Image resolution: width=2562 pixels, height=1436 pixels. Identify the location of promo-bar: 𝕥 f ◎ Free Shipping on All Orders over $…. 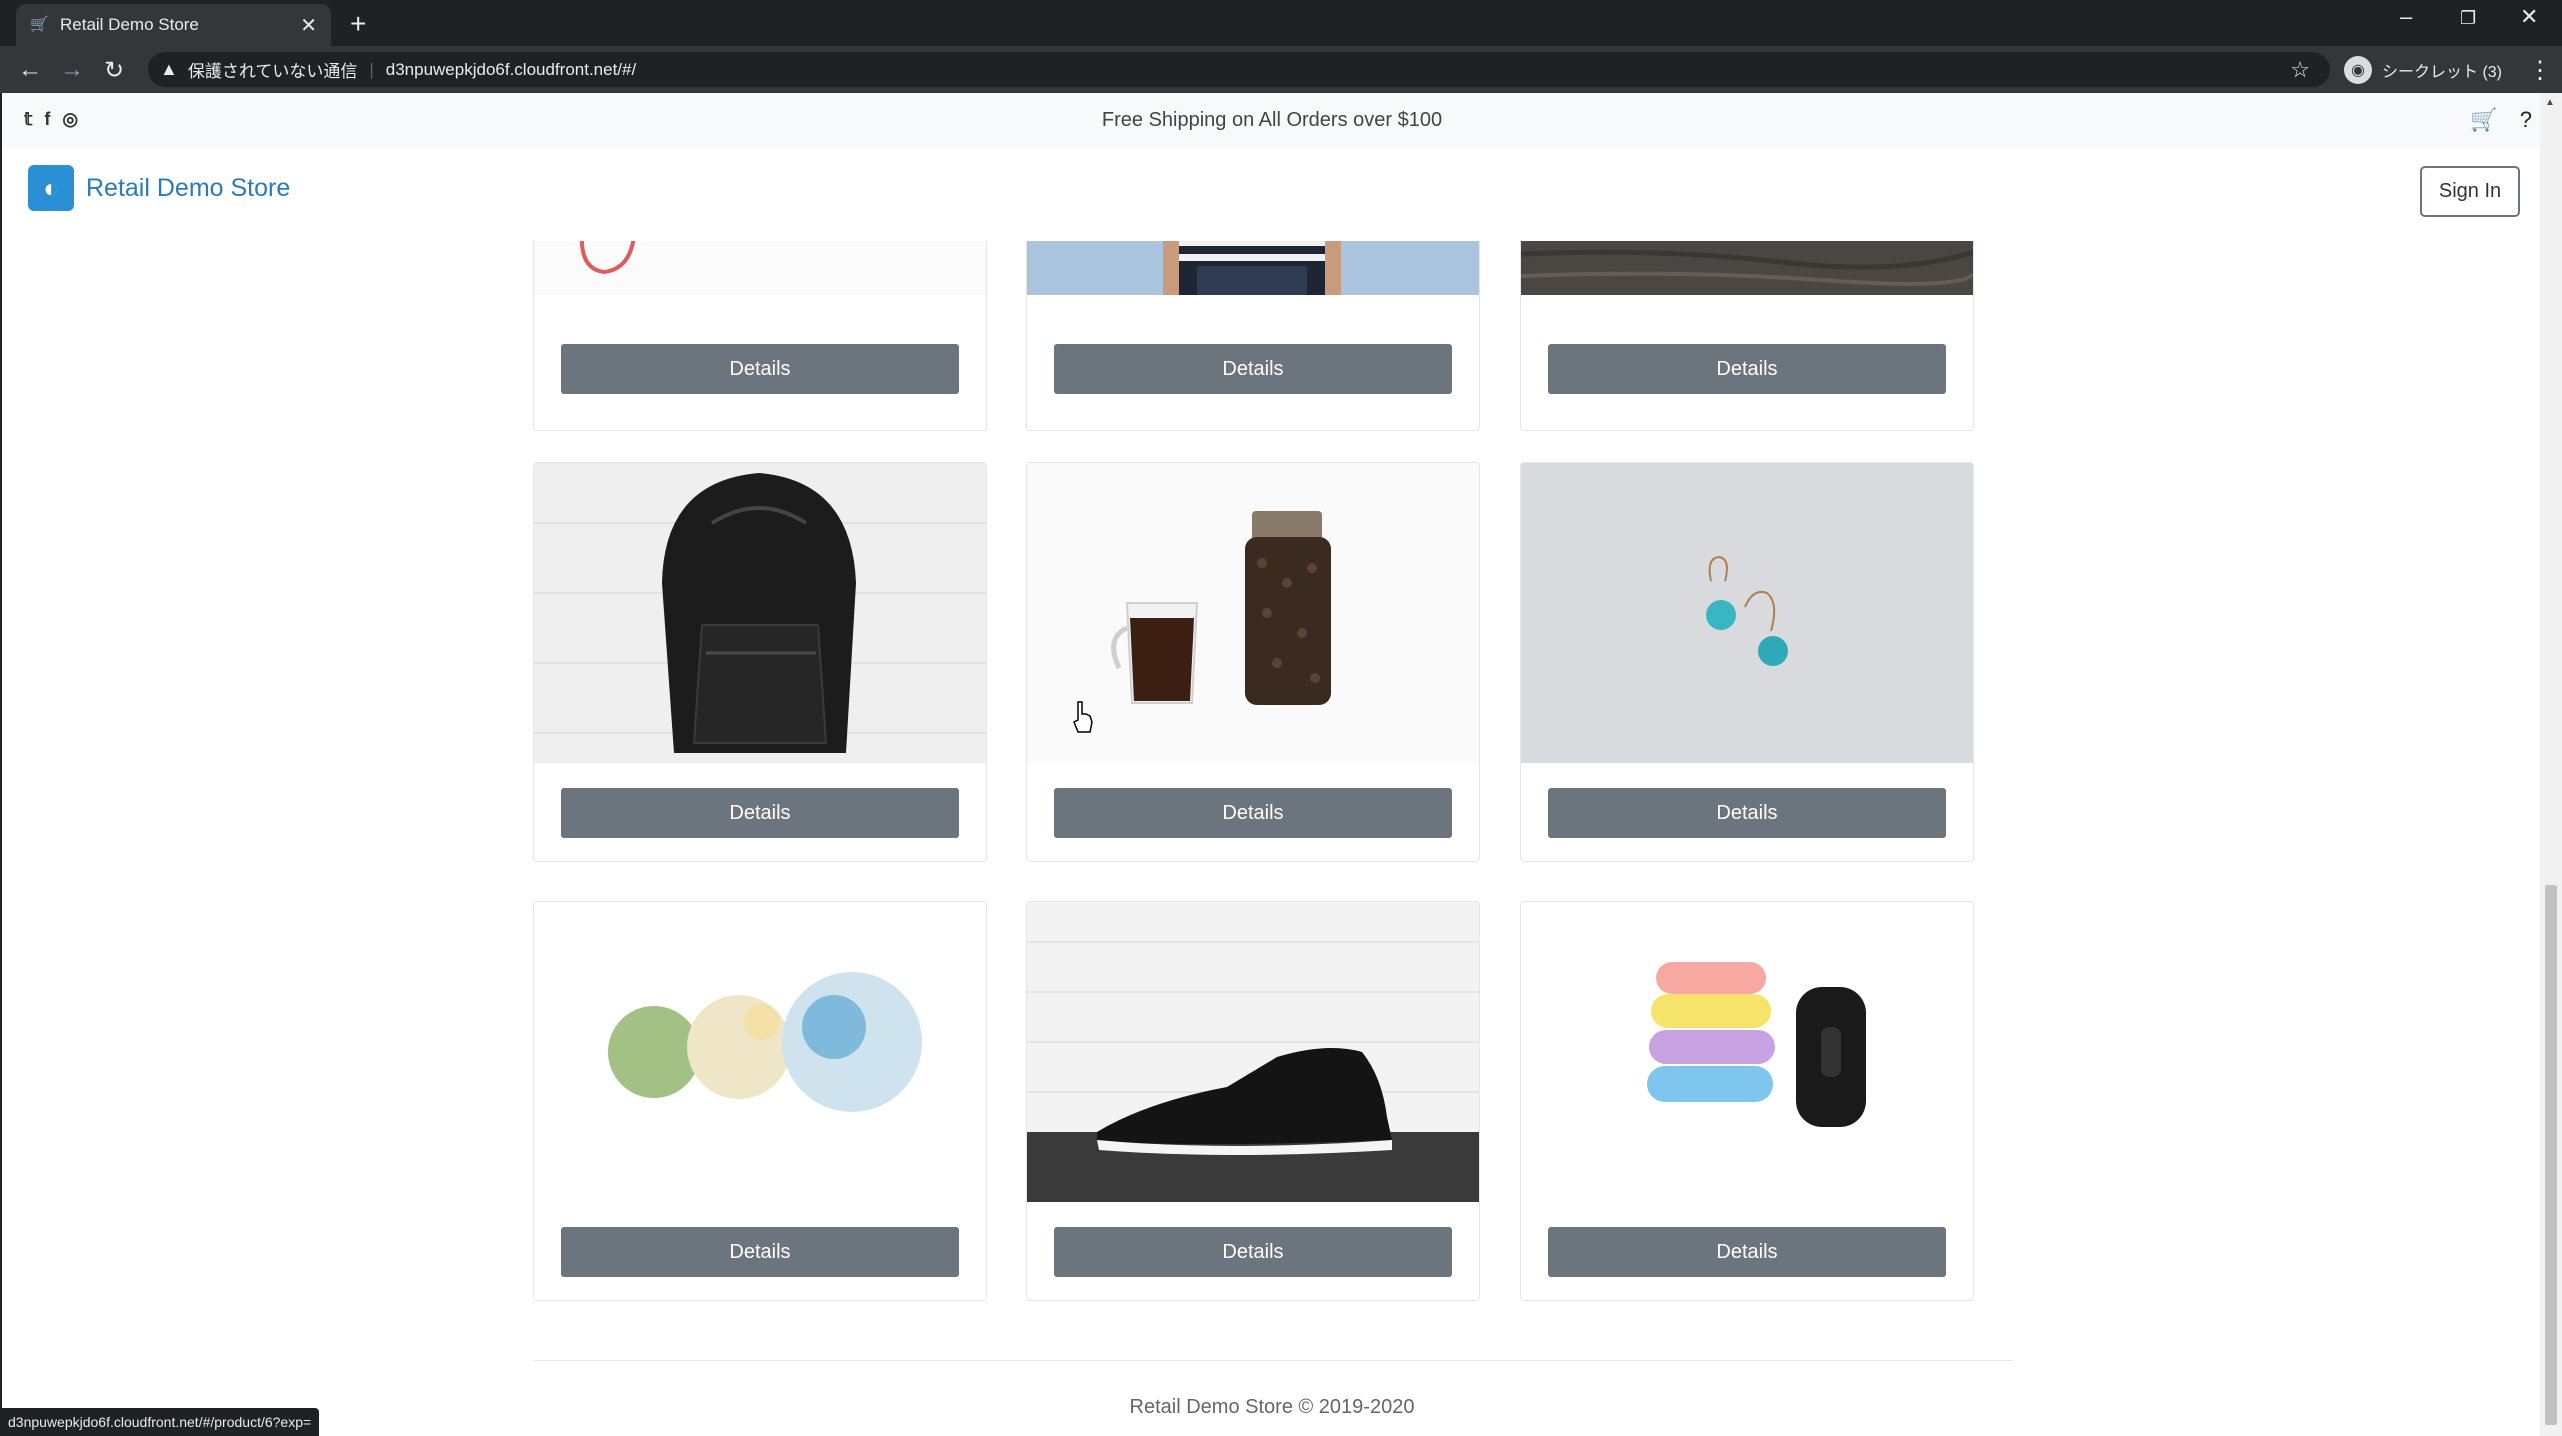
(1271, 120).